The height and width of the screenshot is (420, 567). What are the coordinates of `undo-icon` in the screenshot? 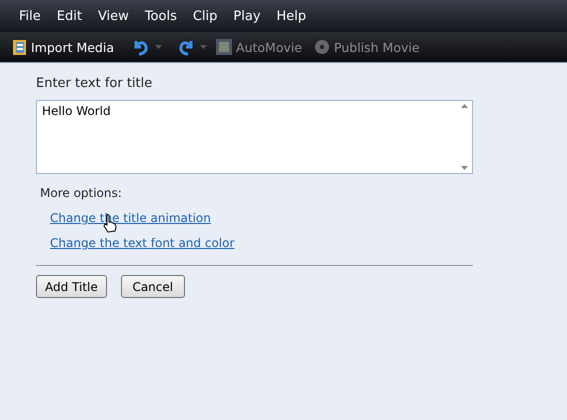 It's located at (141, 47).